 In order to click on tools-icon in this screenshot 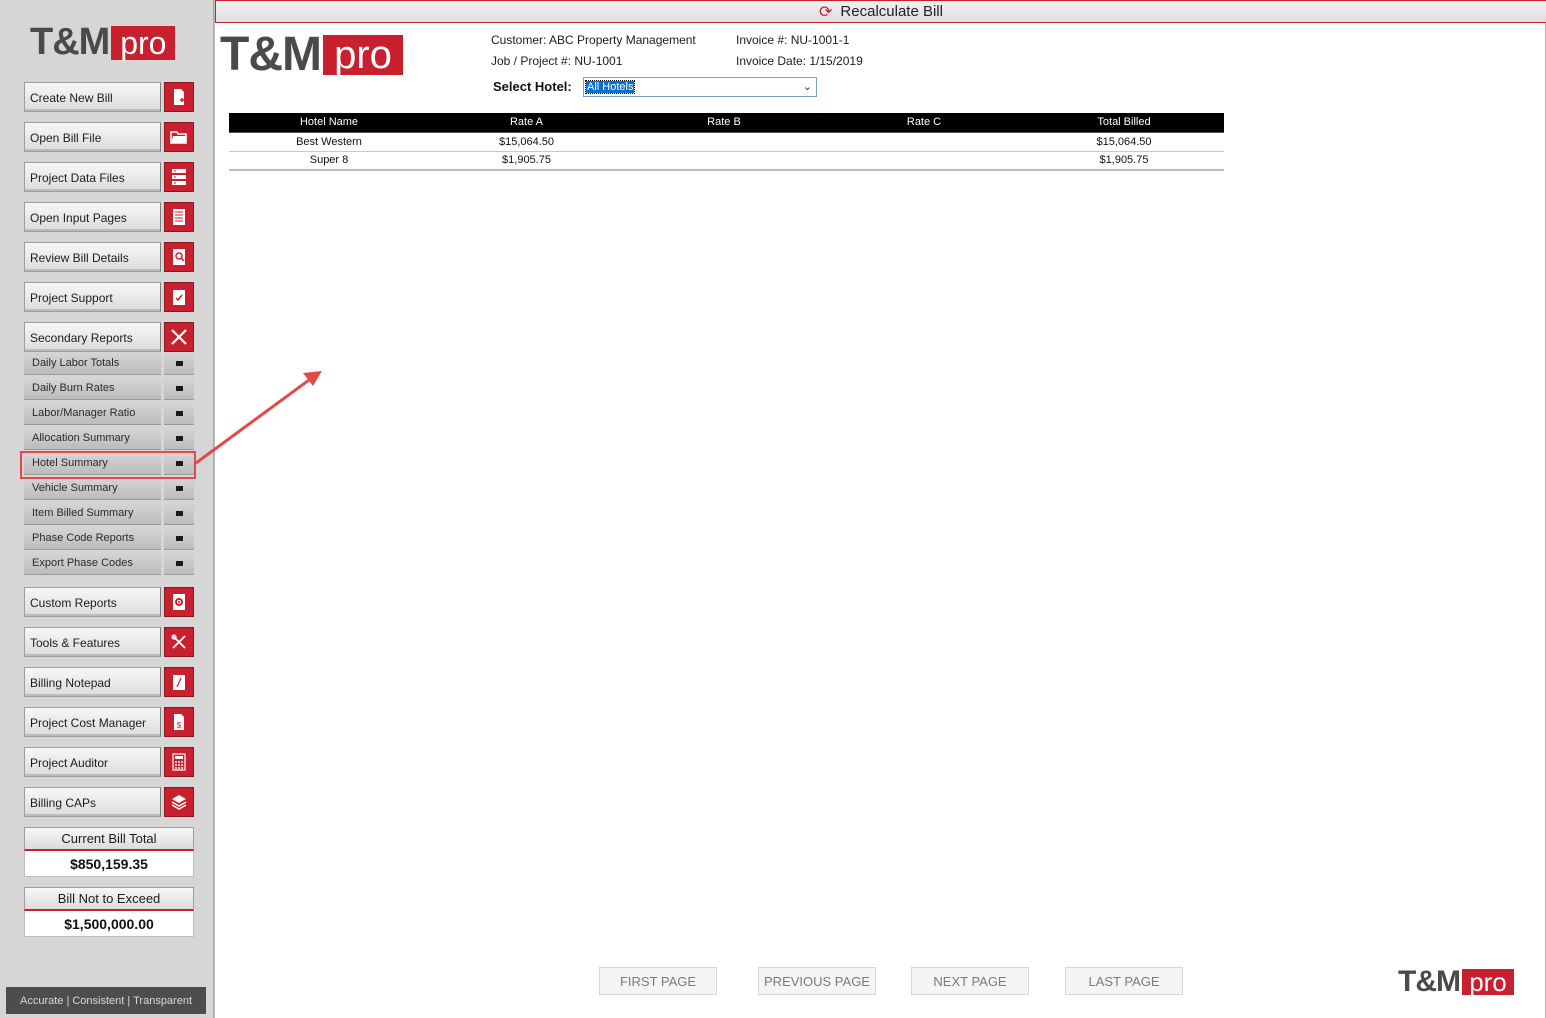, I will do `click(179, 642)`.